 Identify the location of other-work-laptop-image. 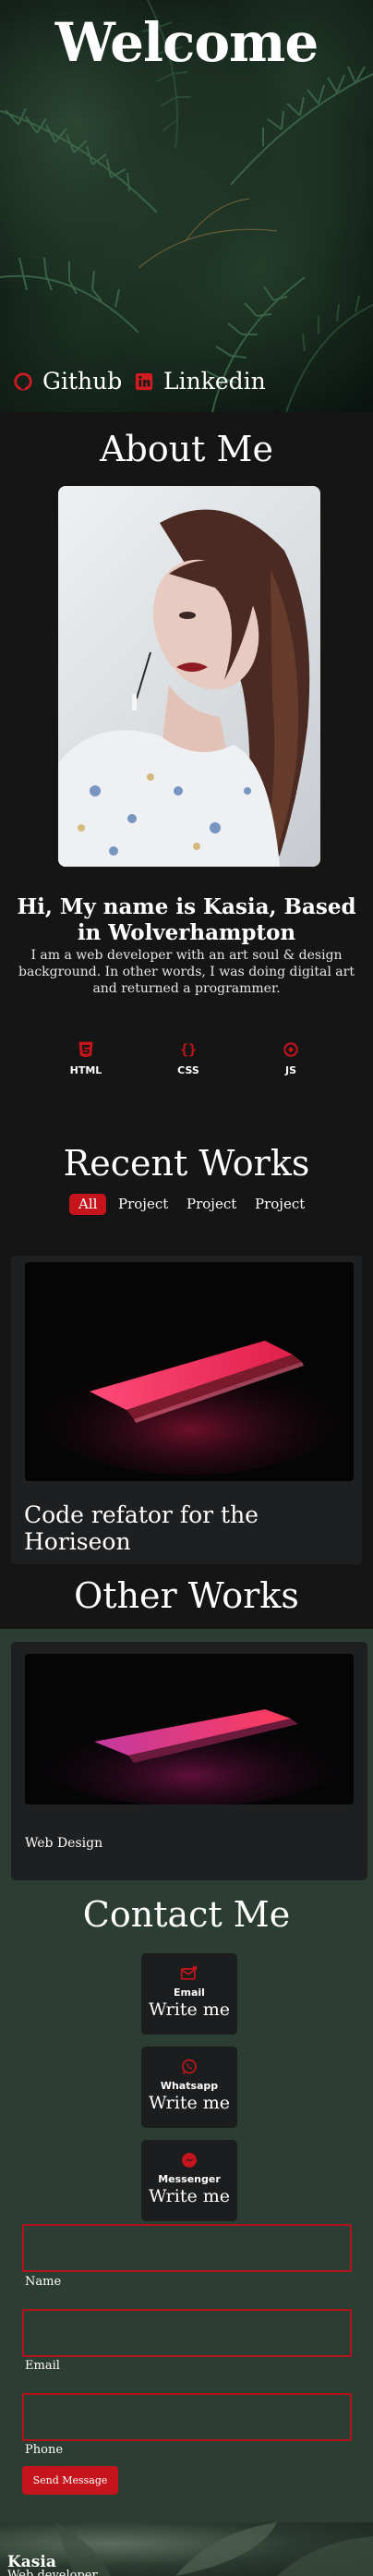
(190, 1729).